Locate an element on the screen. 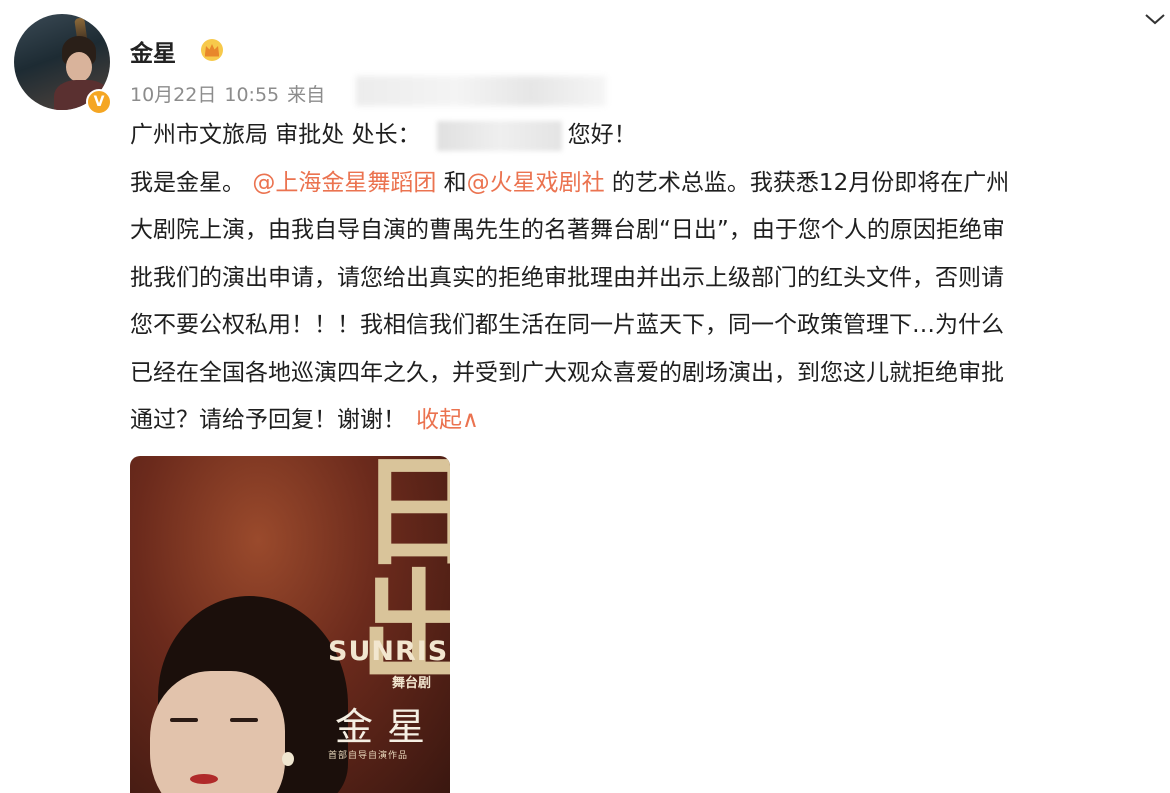 This screenshot has height=793, width=1170. content-text: 广州市文旅局 审批处 处长： is located at coordinates (275, 135).